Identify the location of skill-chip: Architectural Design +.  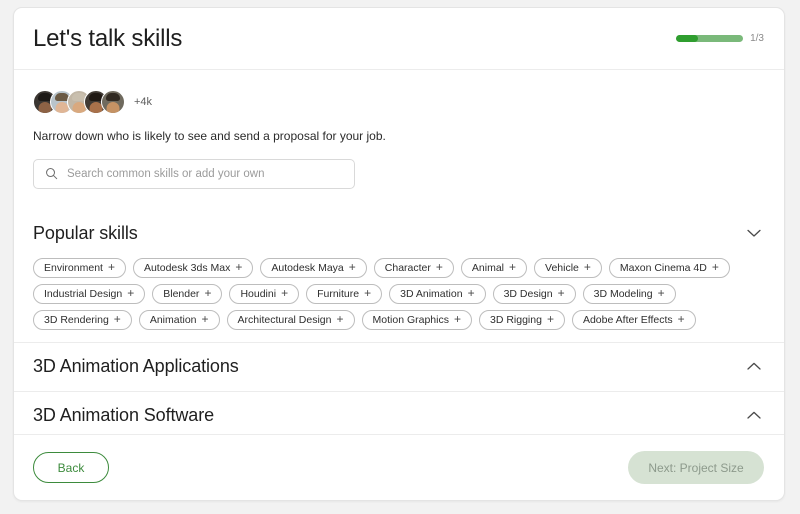
(290, 319).